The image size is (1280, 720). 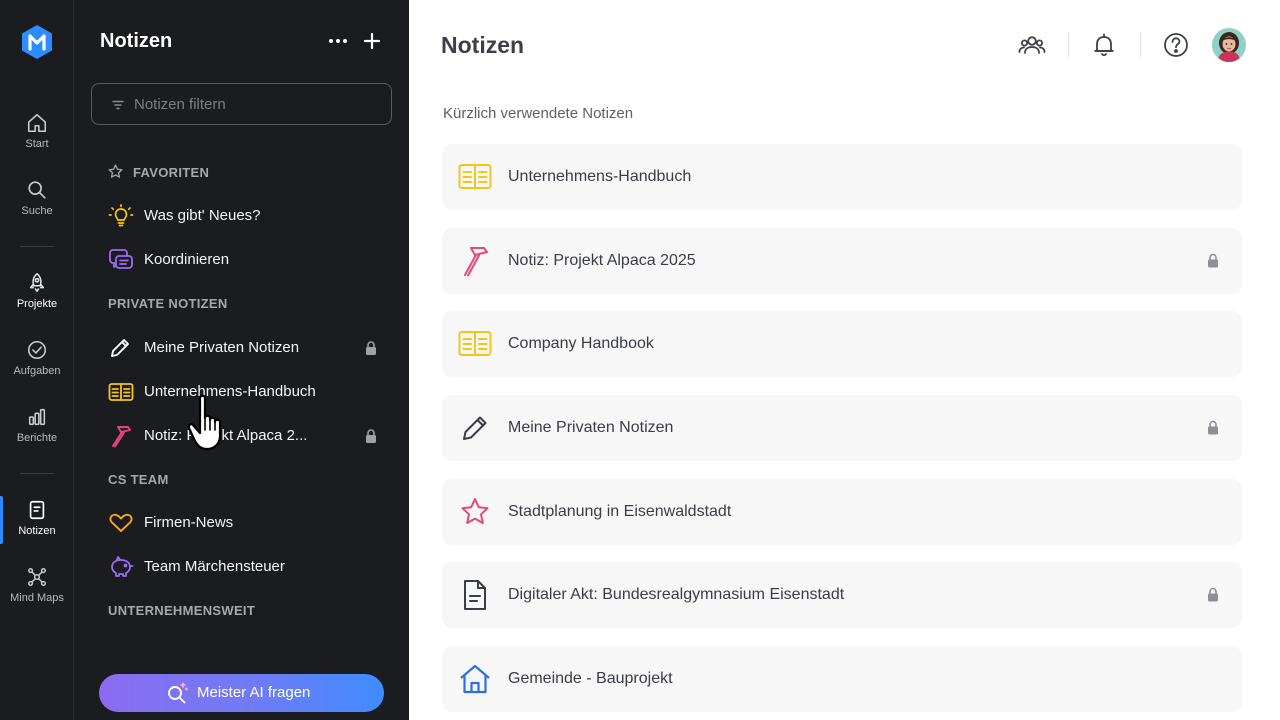 I want to click on check-circle-icon, so click(x=37, y=350).